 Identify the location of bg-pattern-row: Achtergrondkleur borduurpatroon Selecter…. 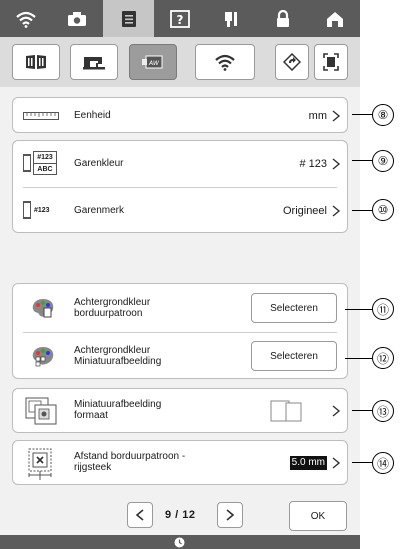
(181, 308).